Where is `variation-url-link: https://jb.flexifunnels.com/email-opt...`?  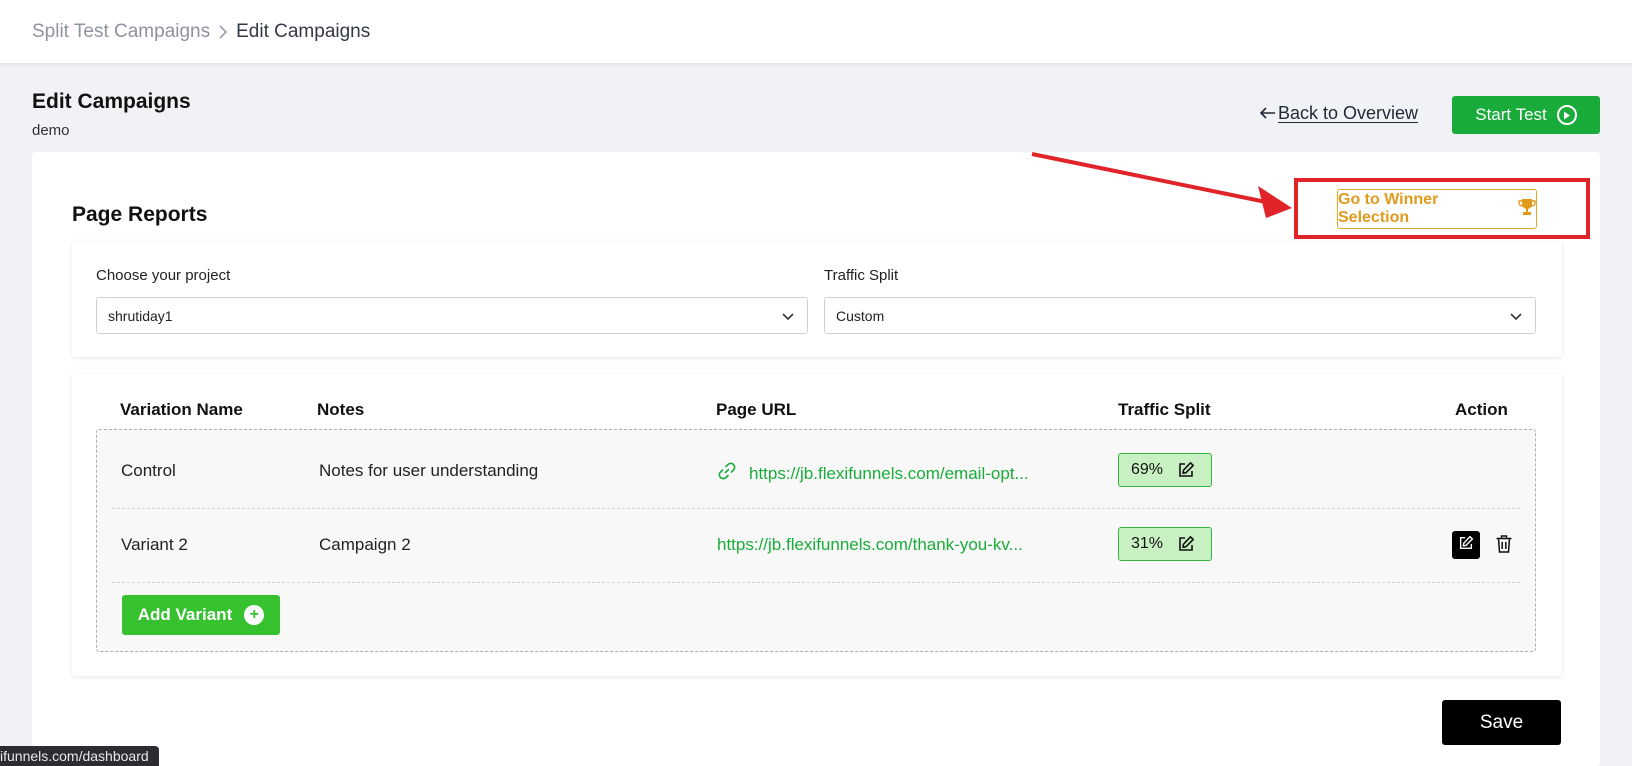
variation-url-link: https://jb.flexifunnels.com/email-opt... is located at coordinates (873, 473).